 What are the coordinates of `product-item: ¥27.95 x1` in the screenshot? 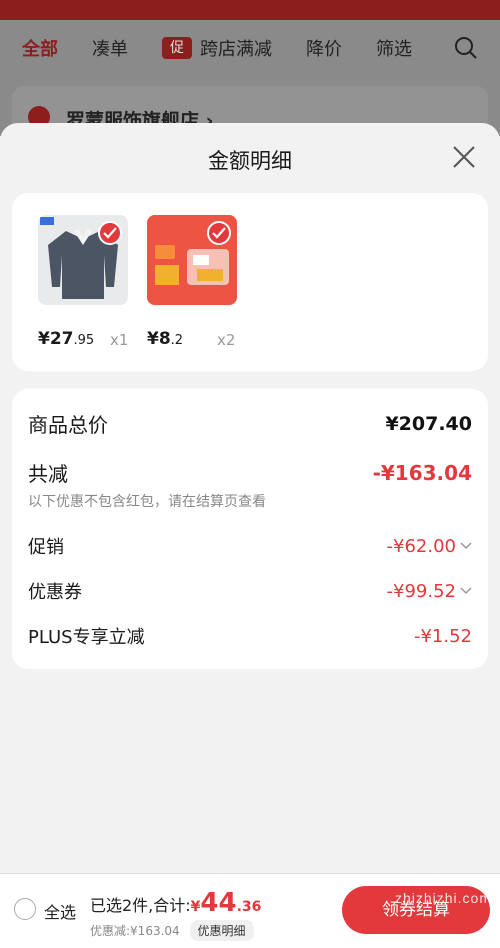 It's located at (83, 282).